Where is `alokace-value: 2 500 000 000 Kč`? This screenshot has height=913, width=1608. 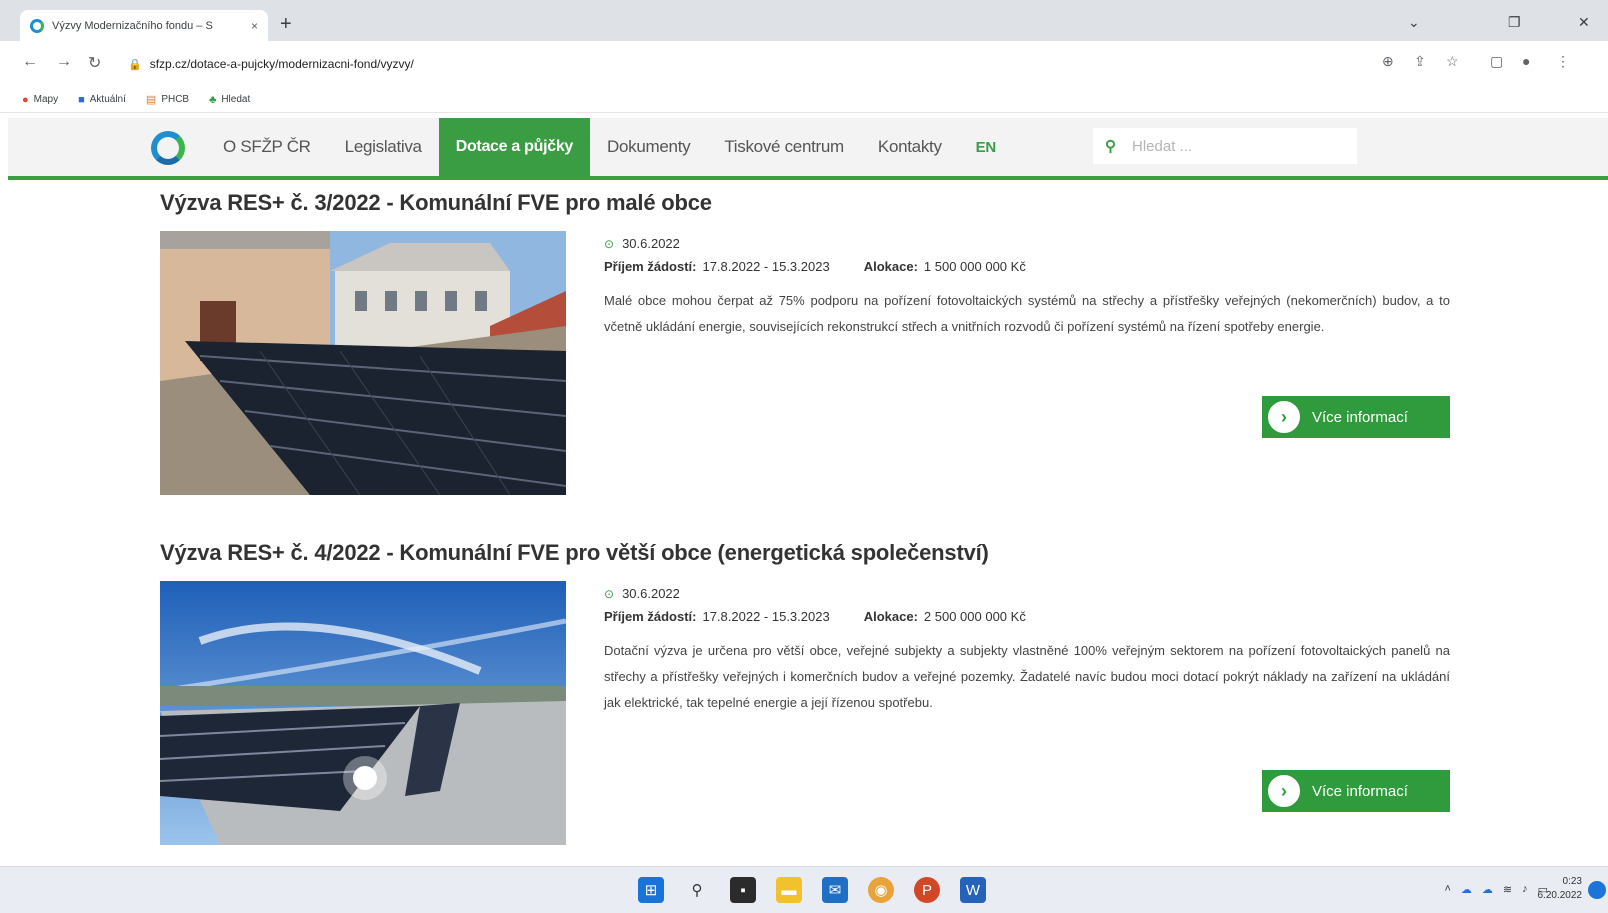 alokace-value: 2 500 000 000 Kč is located at coordinates (974, 616).